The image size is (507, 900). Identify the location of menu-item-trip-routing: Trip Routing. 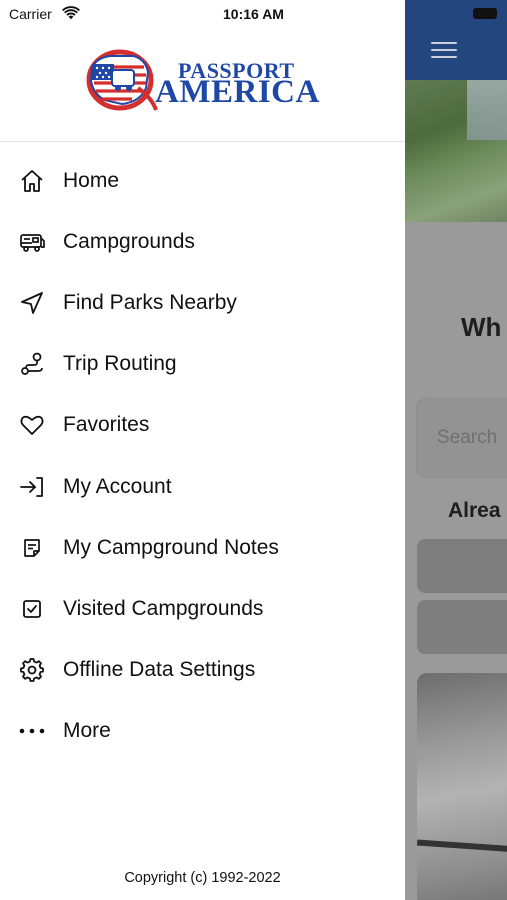
(202, 364).